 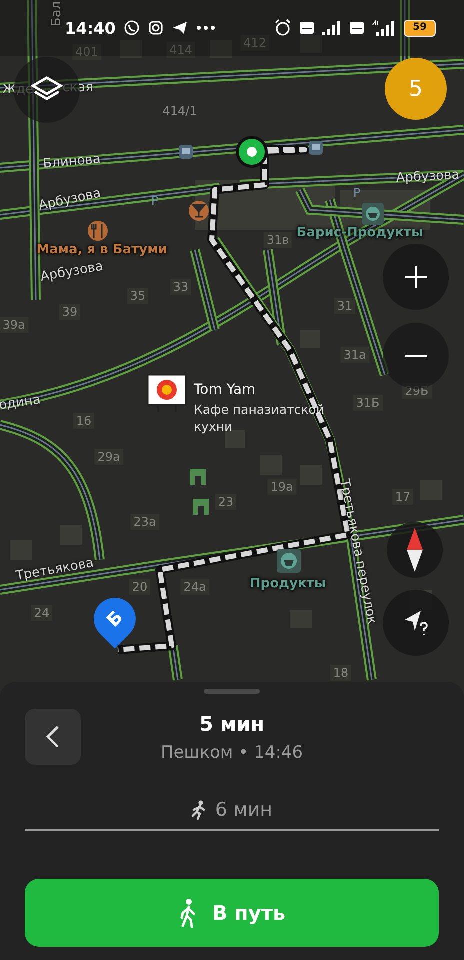 What do you see at coordinates (341, 673) in the screenshot?
I see `house-number: 18` at bounding box center [341, 673].